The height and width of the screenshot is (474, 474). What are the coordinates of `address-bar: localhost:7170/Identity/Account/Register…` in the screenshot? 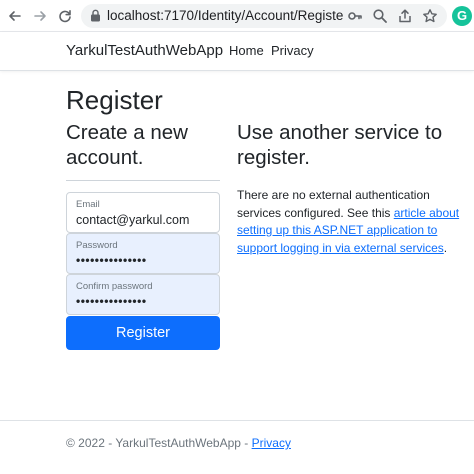 It's located at (264, 16).